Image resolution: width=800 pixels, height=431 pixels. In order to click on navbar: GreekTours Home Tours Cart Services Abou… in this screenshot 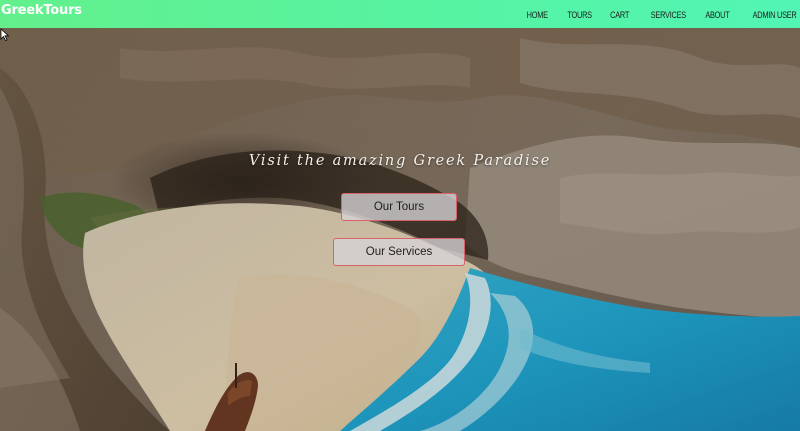, I will do `click(400, 14)`.